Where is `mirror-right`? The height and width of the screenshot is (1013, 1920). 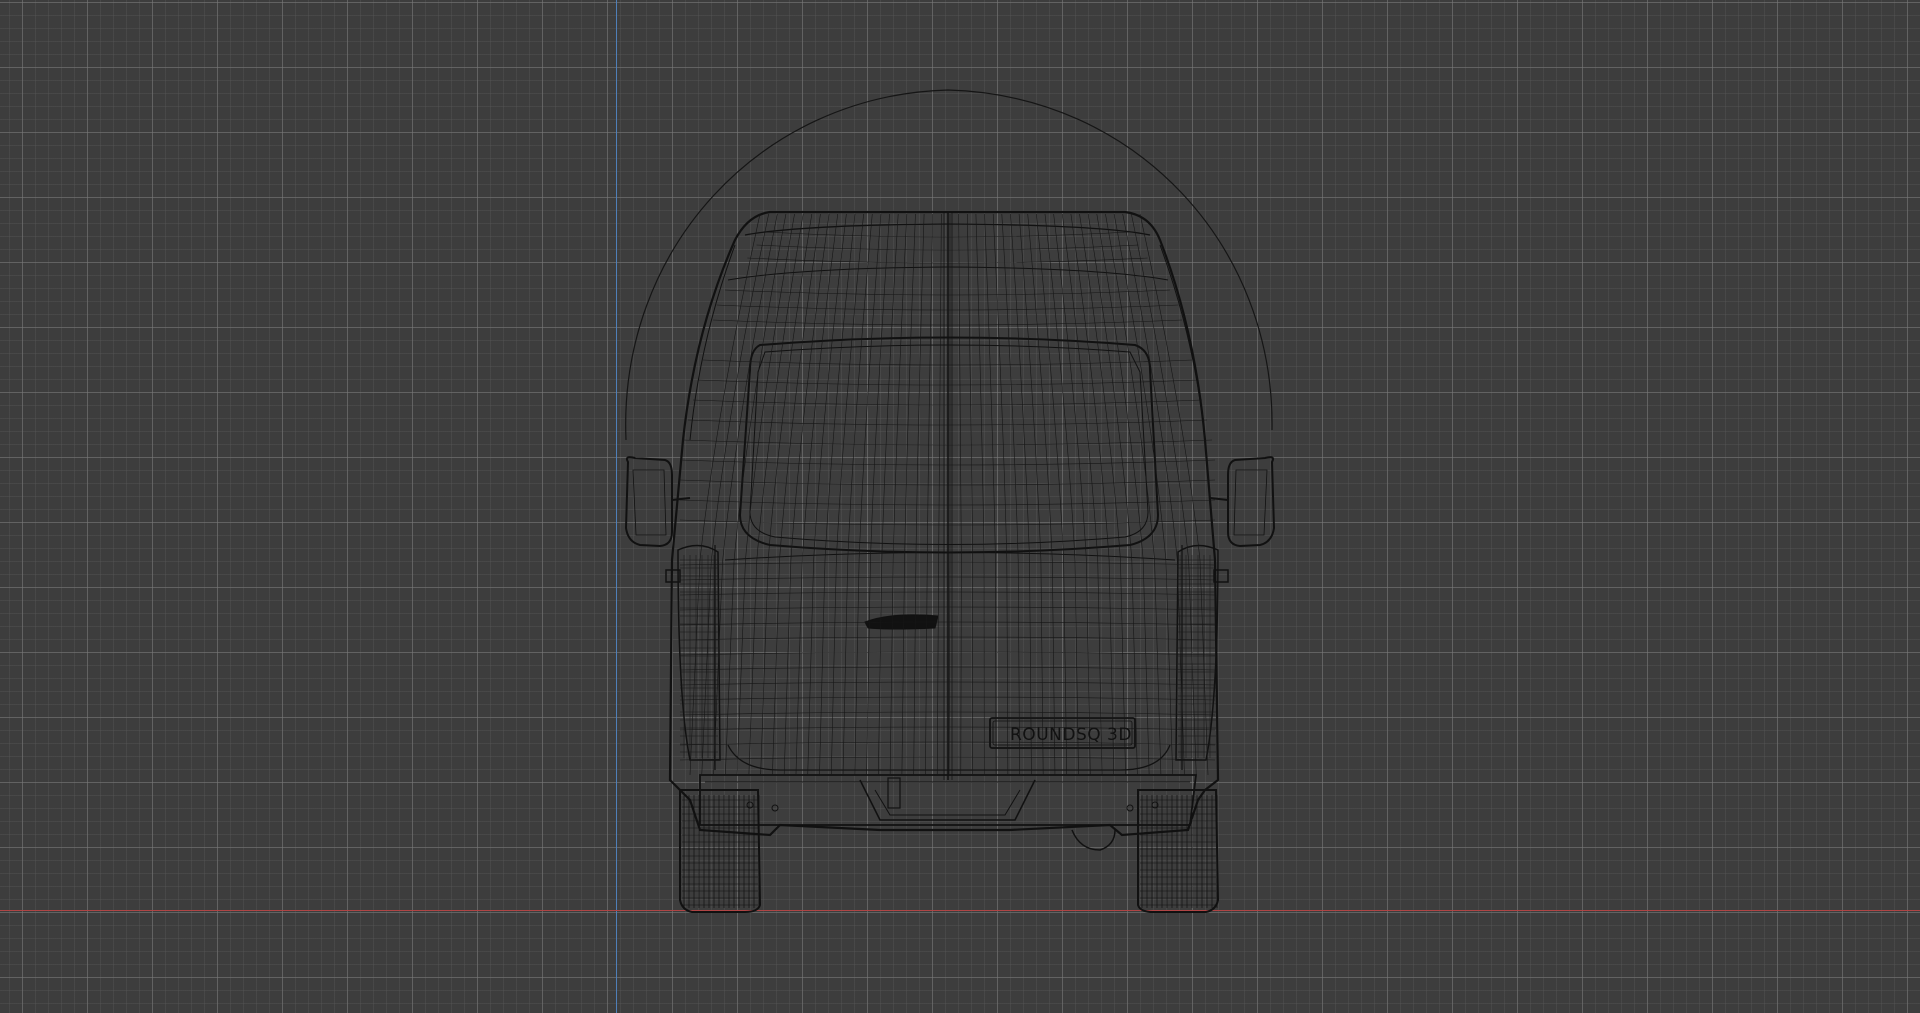 mirror-right is located at coordinates (1242, 519).